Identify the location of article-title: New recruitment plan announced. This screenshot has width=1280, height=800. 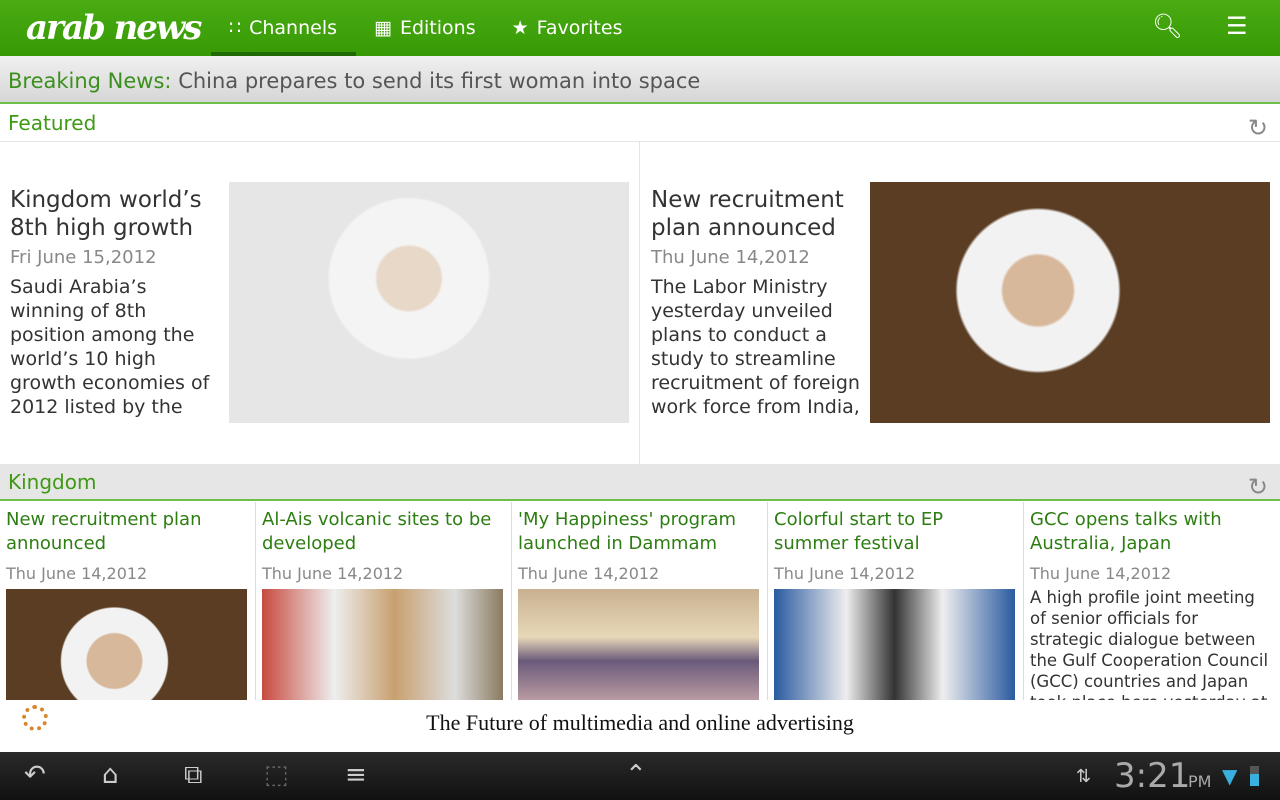
(747, 214).